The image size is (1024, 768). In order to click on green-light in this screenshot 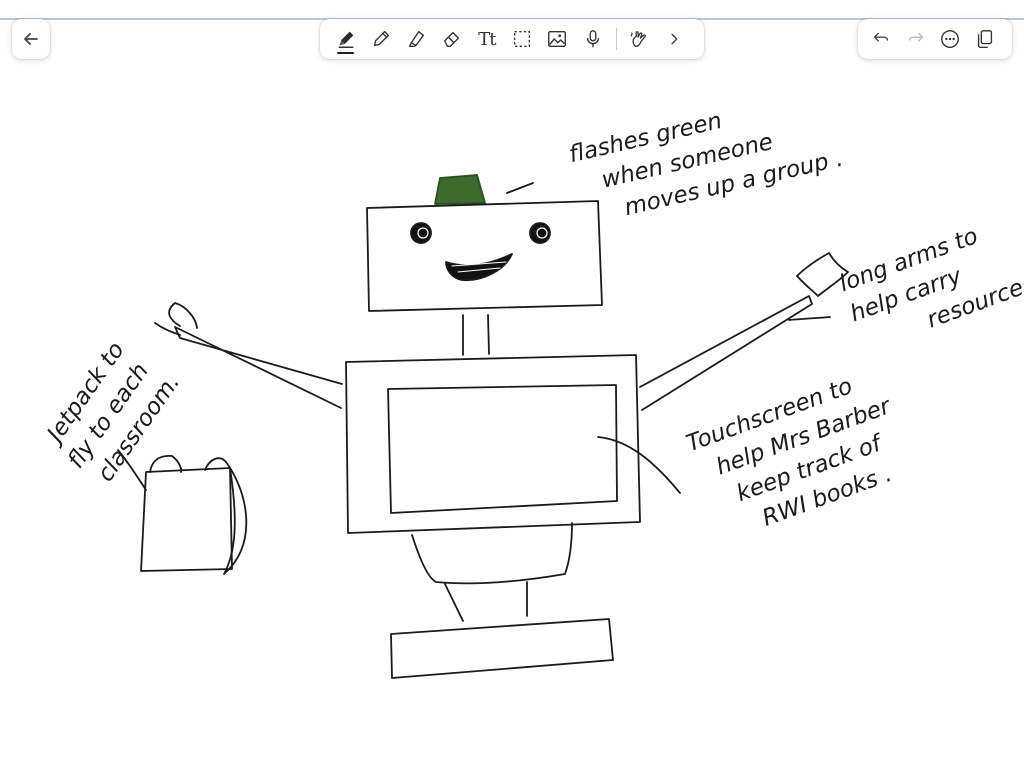, I will do `click(460, 189)`.